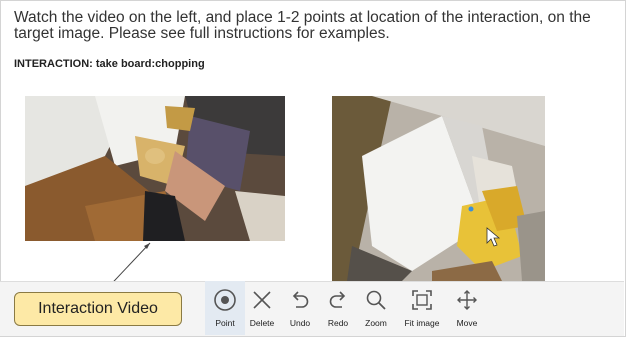 This screenshot has height=337, width=626. What do you see at coordinates (300, 323) in the screenshot?
I see `undo-tool-label: Undo` at bounding box center [300, 323].